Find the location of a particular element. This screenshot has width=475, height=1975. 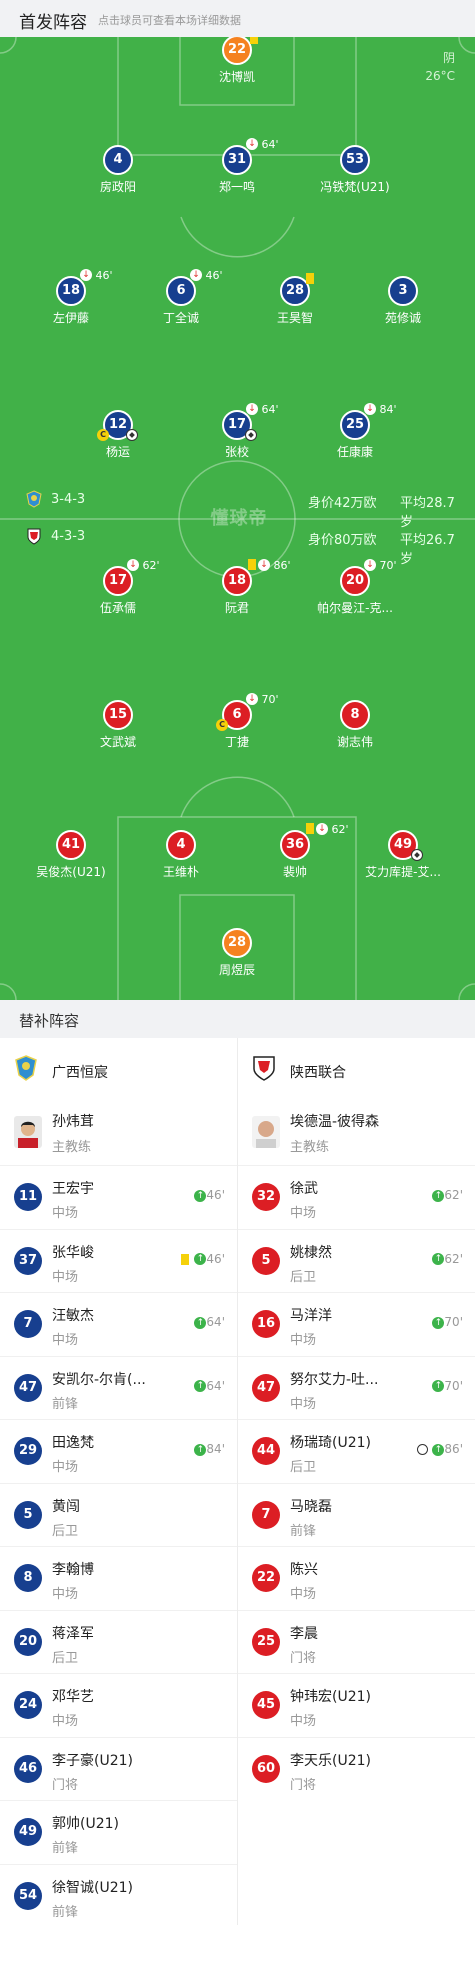

pitch-player: 53 冯铁梵(U21) is located at coordinates (355, 172).